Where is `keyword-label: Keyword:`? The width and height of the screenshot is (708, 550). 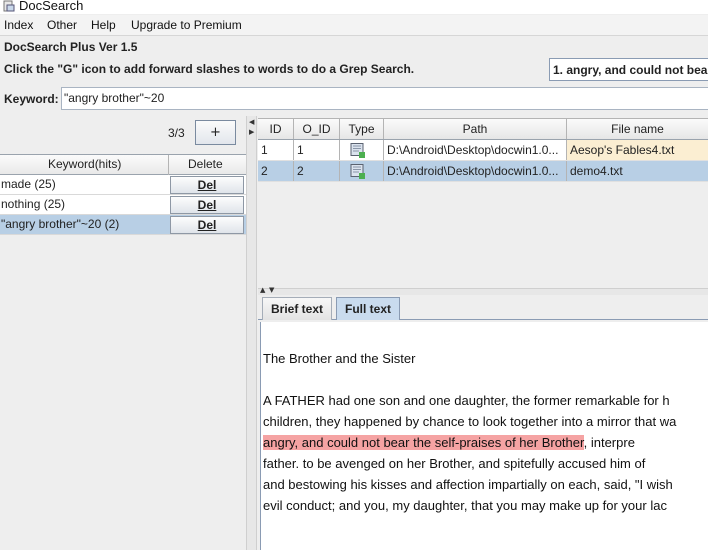 keyword-label: Keyword: is located at coordinates (31, 99).